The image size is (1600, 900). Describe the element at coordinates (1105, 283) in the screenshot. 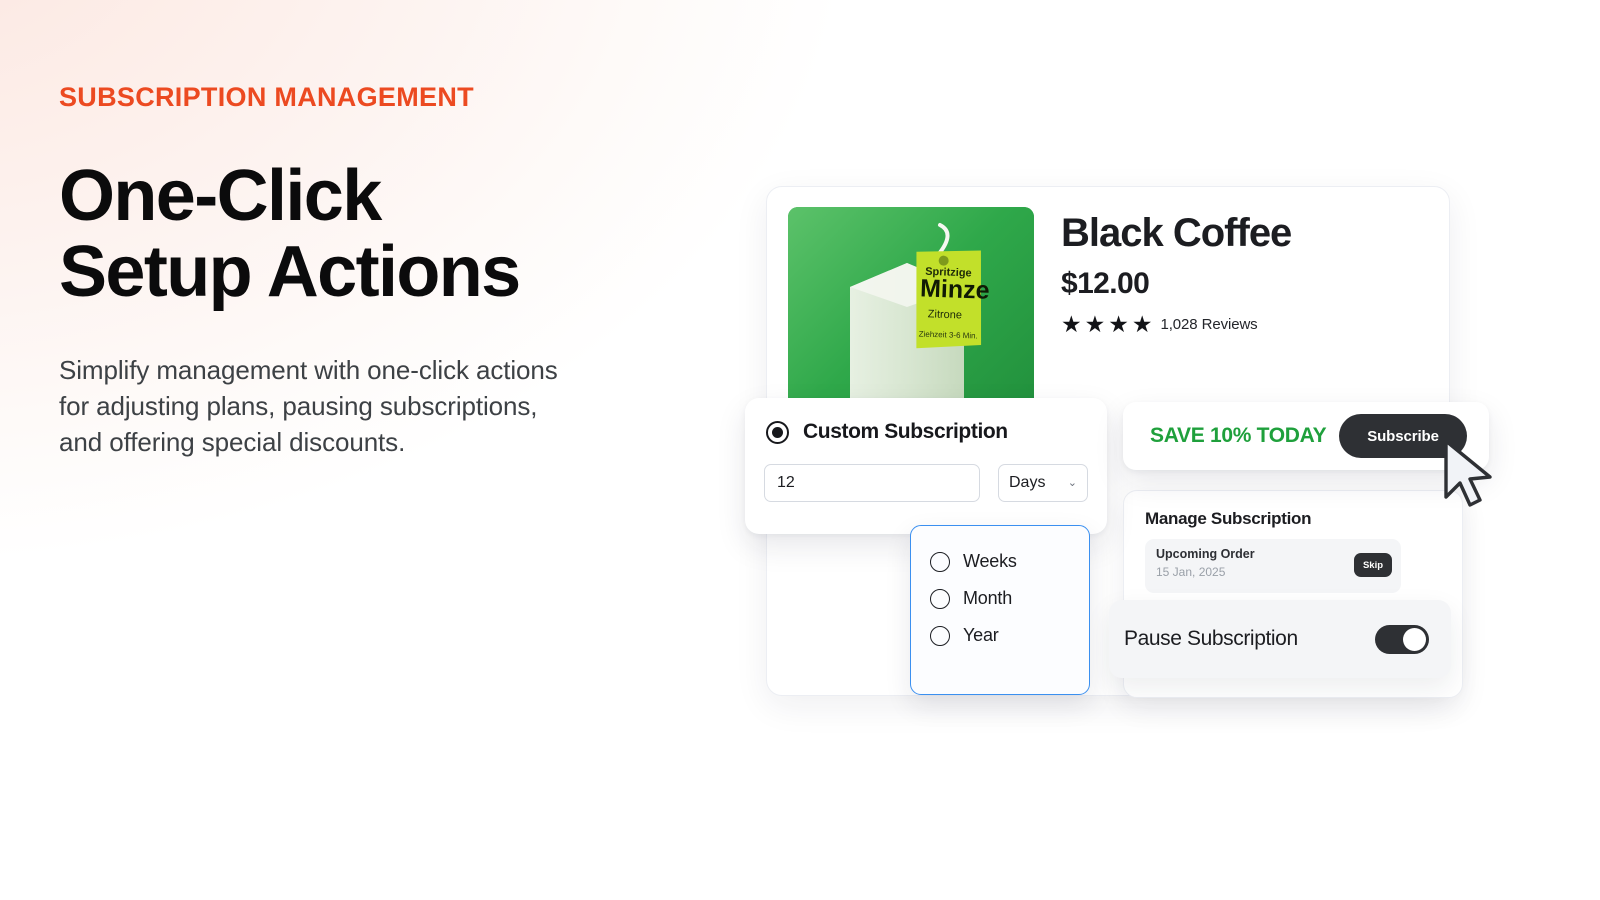

I see `product-price: $12.00` at that location.